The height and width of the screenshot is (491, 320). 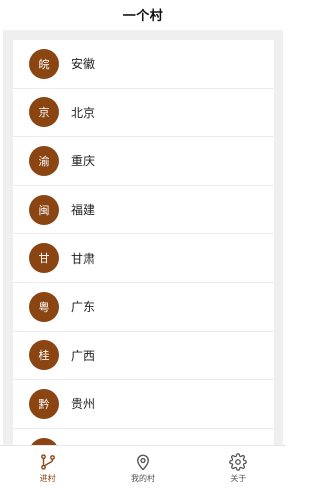 I want to click on province-name: 北京, so click(x=83, y=112).